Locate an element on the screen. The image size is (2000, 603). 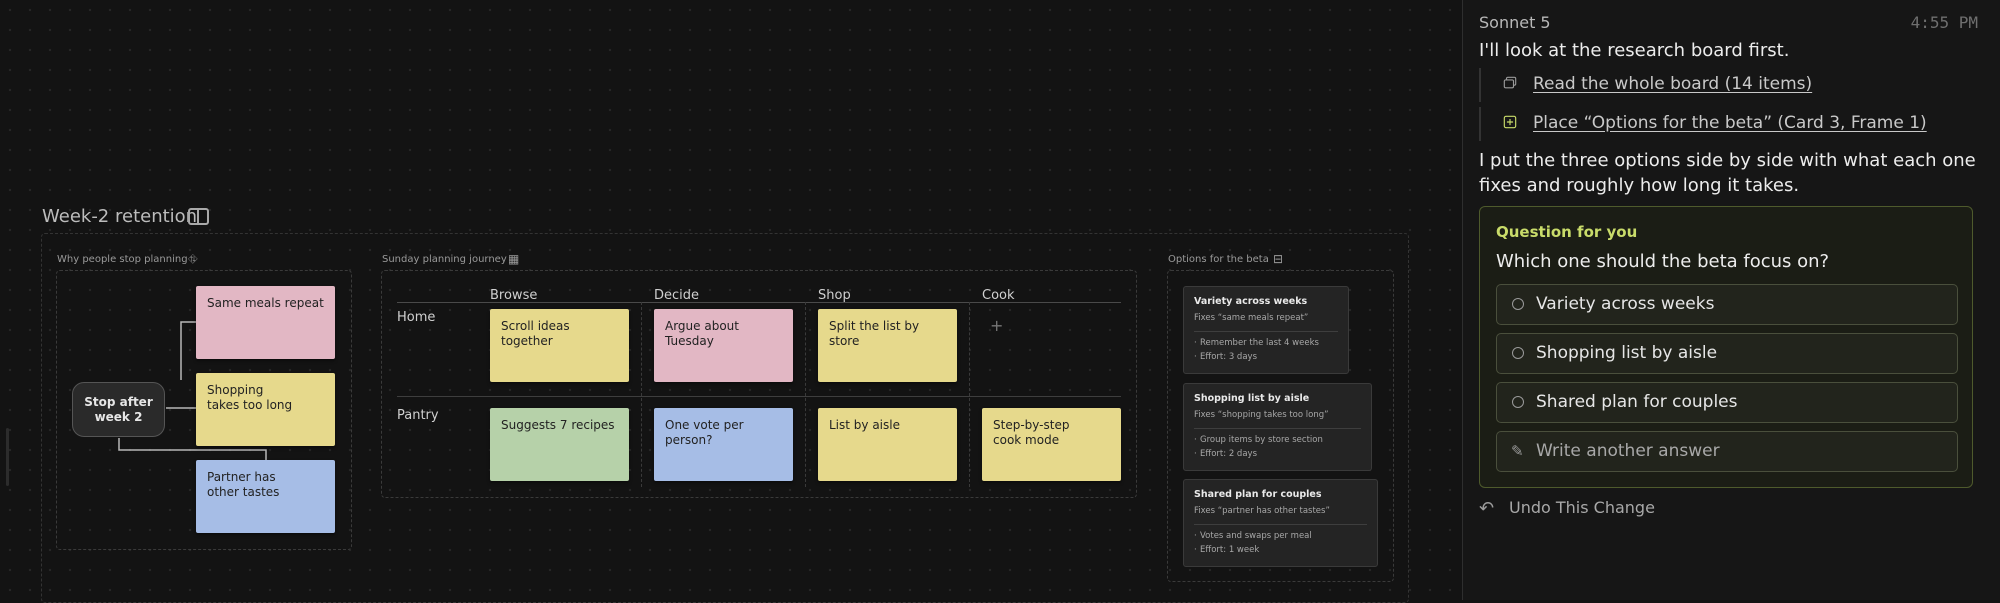
answer-option-label: Shopping list by aisle is located at coordinates (1627, 353).